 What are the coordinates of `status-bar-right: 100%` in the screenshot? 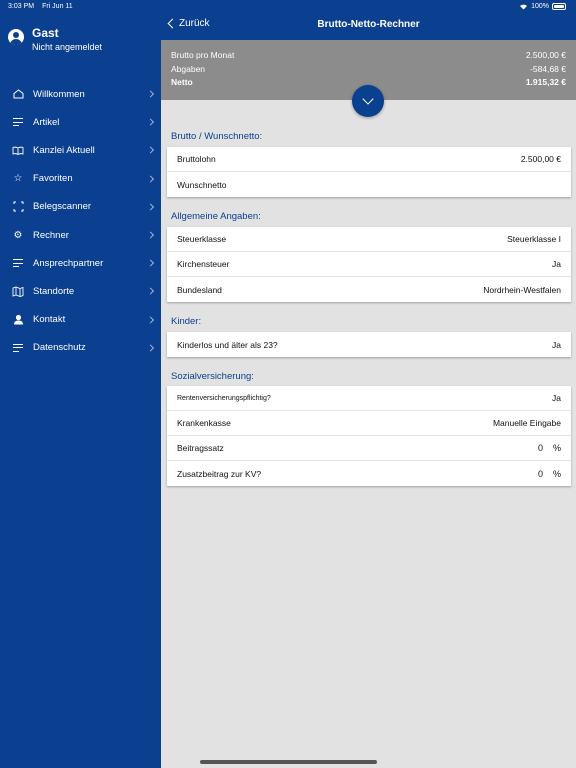 It's located at (542, 6).